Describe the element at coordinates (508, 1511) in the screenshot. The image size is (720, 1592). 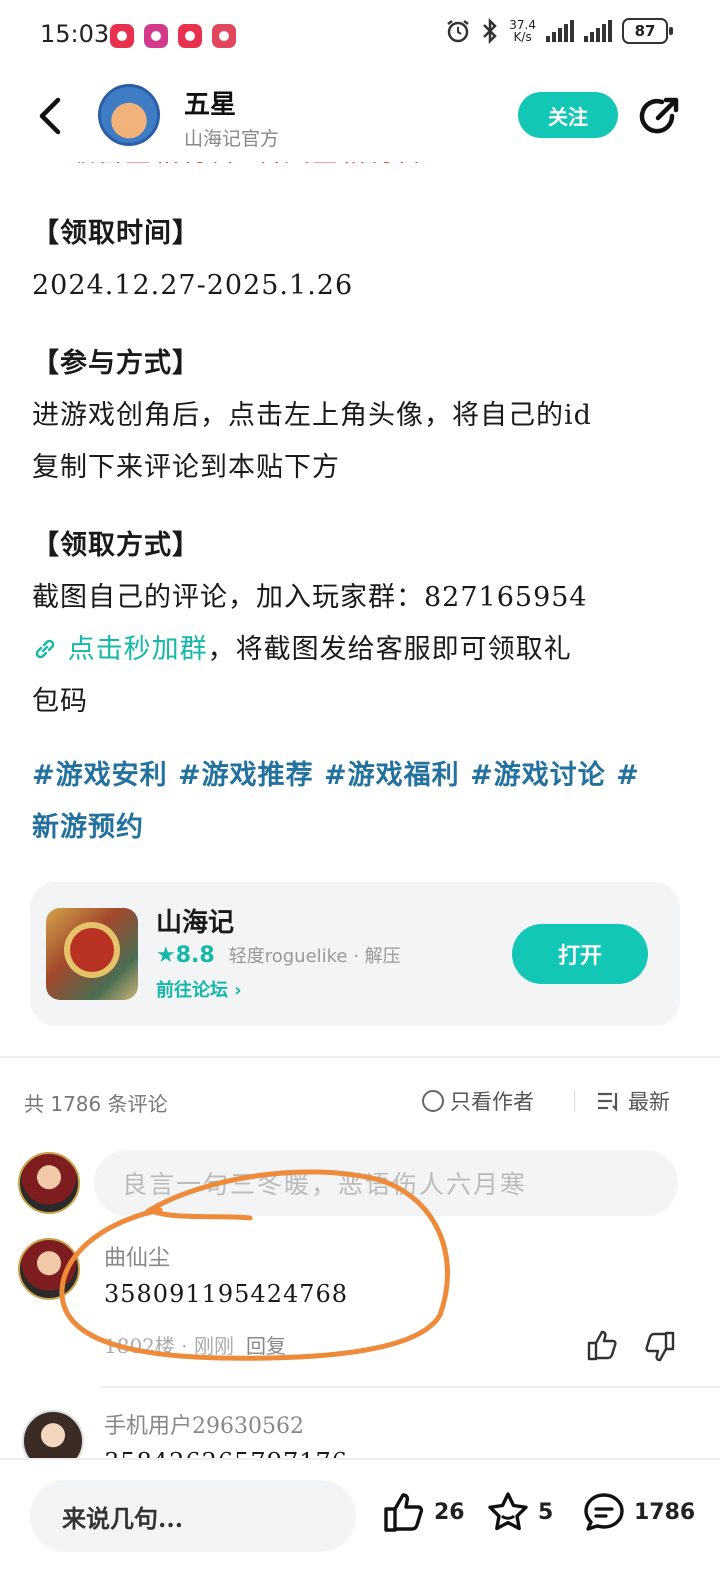
I see `star-icon` at that location.